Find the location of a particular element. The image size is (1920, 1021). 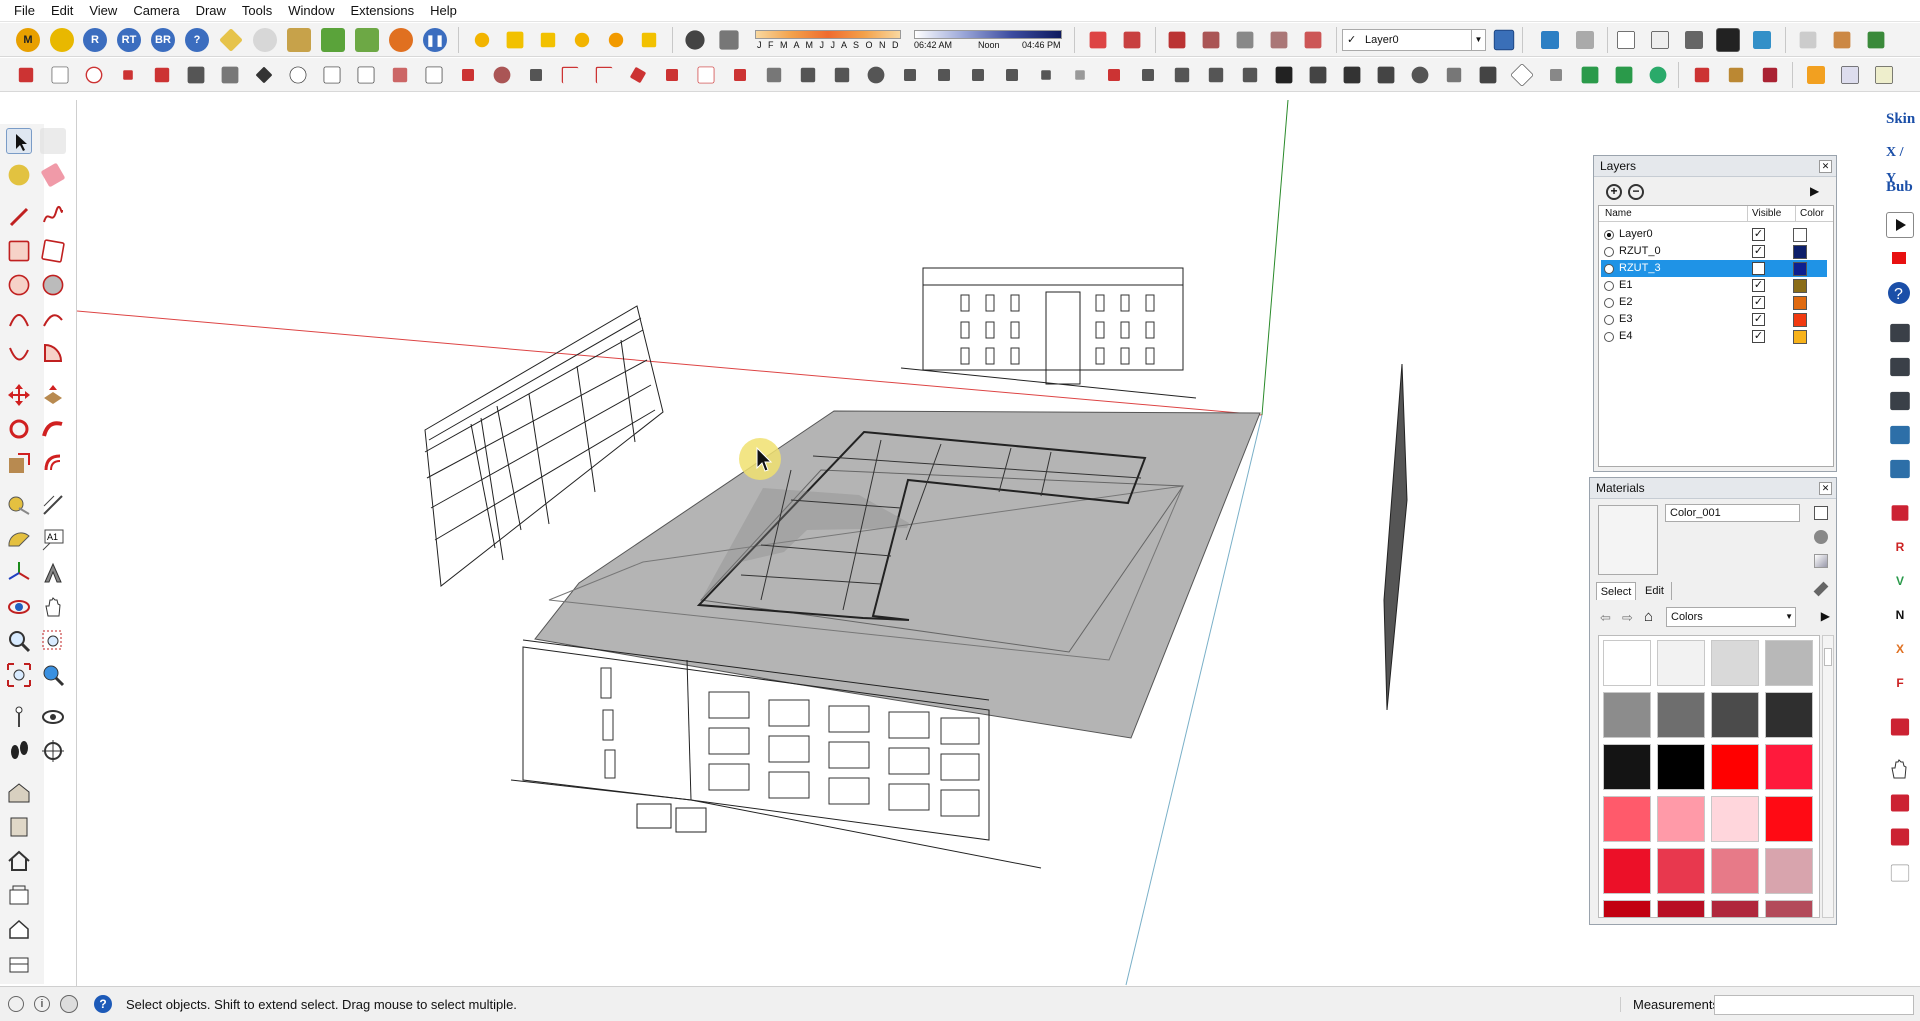

home-icon is located at coordinates (19, 861).